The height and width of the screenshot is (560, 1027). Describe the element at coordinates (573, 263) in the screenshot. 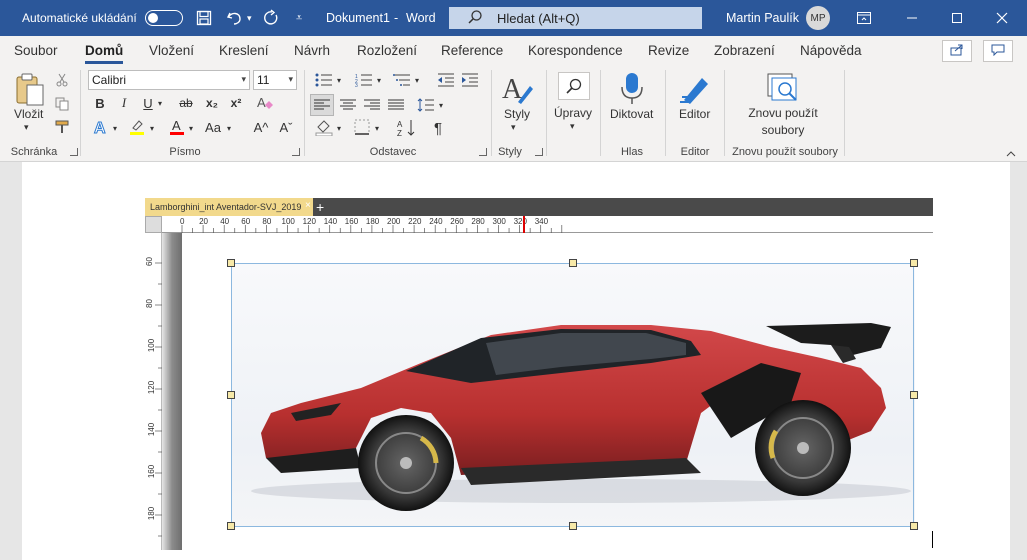

I see `resize-handle-n` at that location.